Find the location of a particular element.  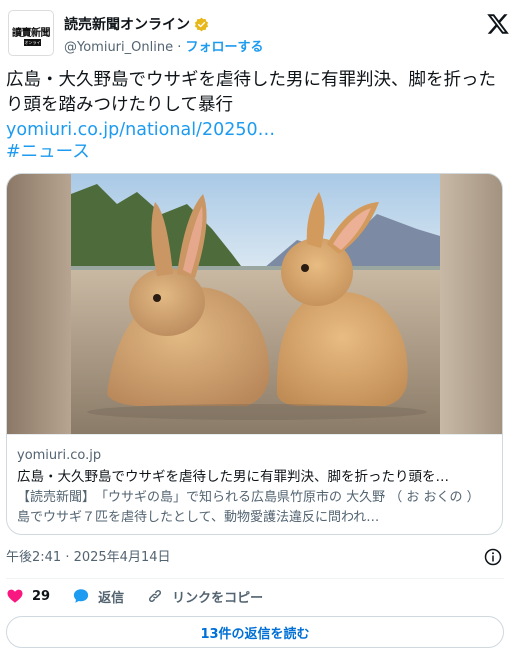

verified-badge-icon is located at coordinates (201, 24).